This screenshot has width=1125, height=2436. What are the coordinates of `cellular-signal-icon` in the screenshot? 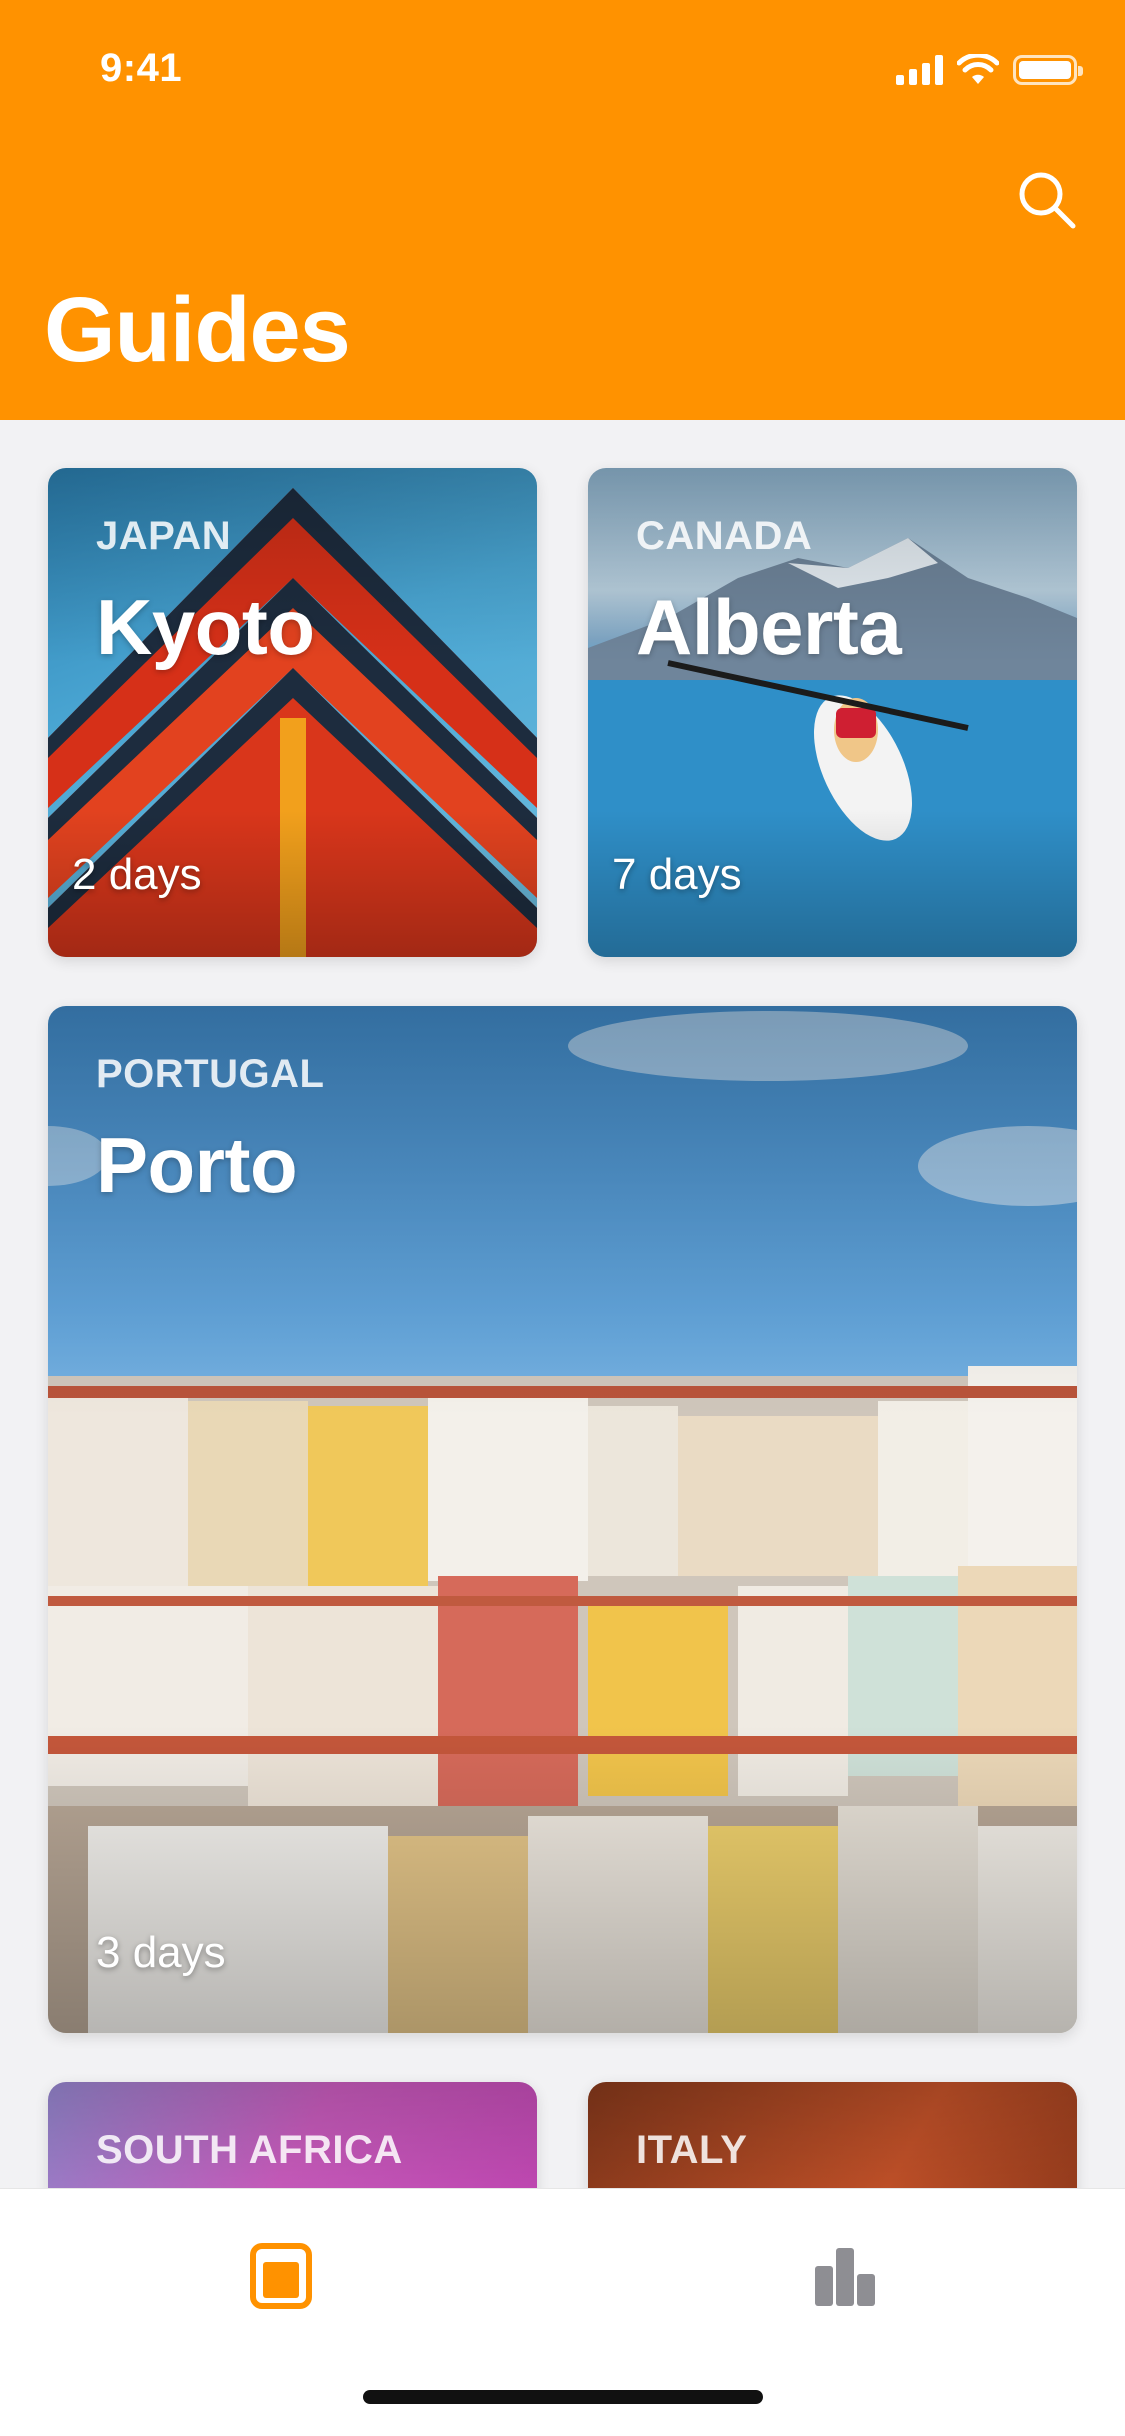 It's located at (919, 70).